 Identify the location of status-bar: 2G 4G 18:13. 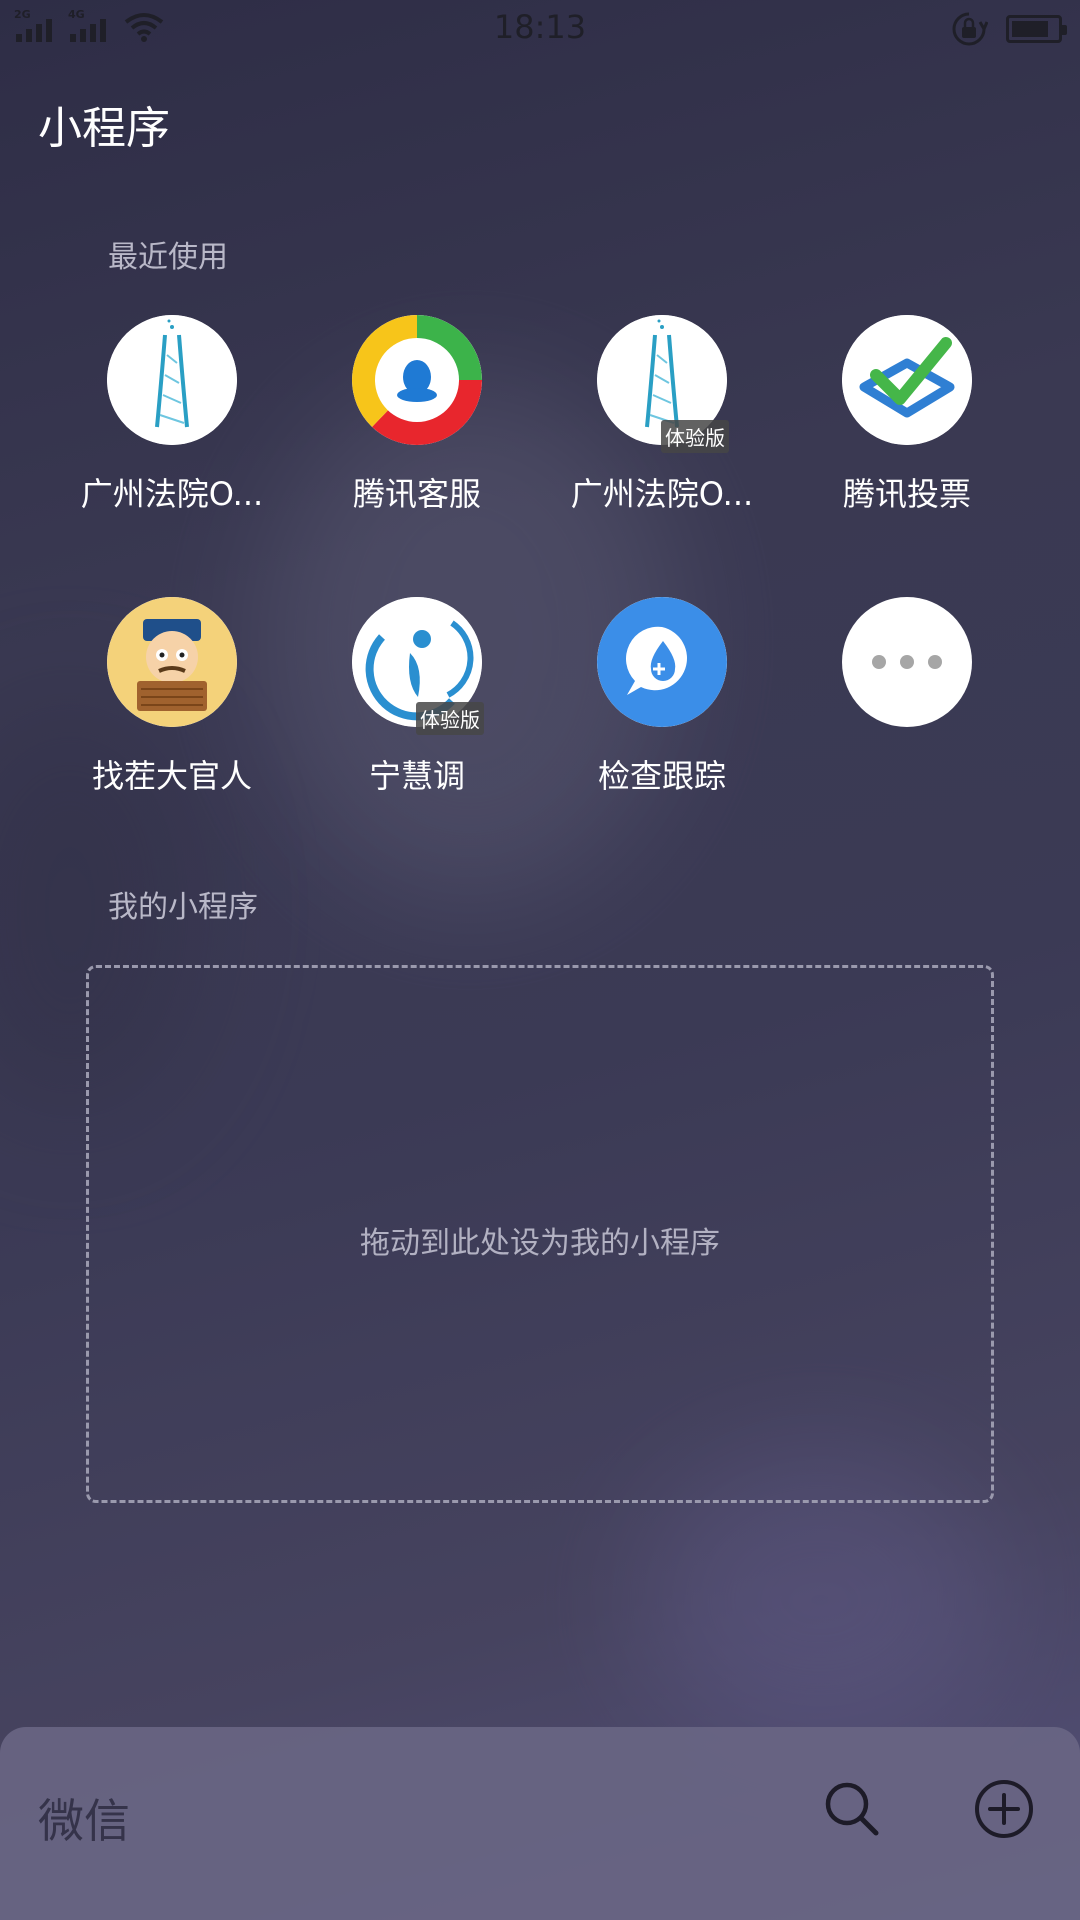
(540, 28).